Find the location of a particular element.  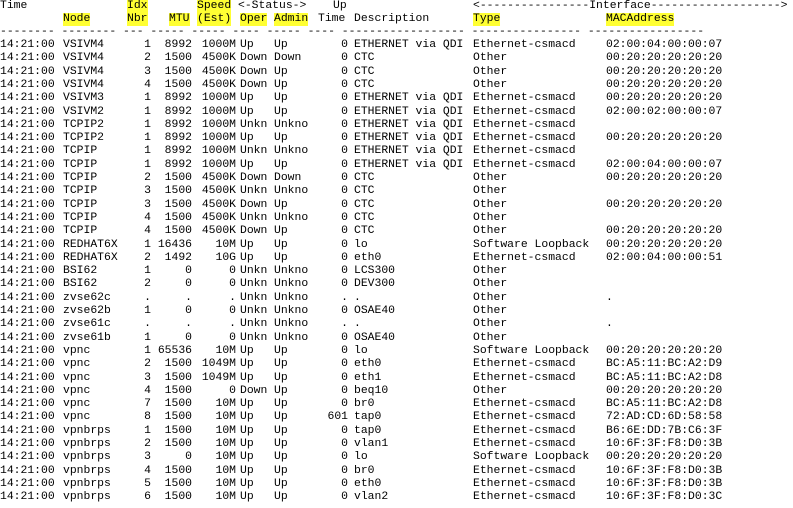

col-header-time: Time is located at coordinates (14, 6).